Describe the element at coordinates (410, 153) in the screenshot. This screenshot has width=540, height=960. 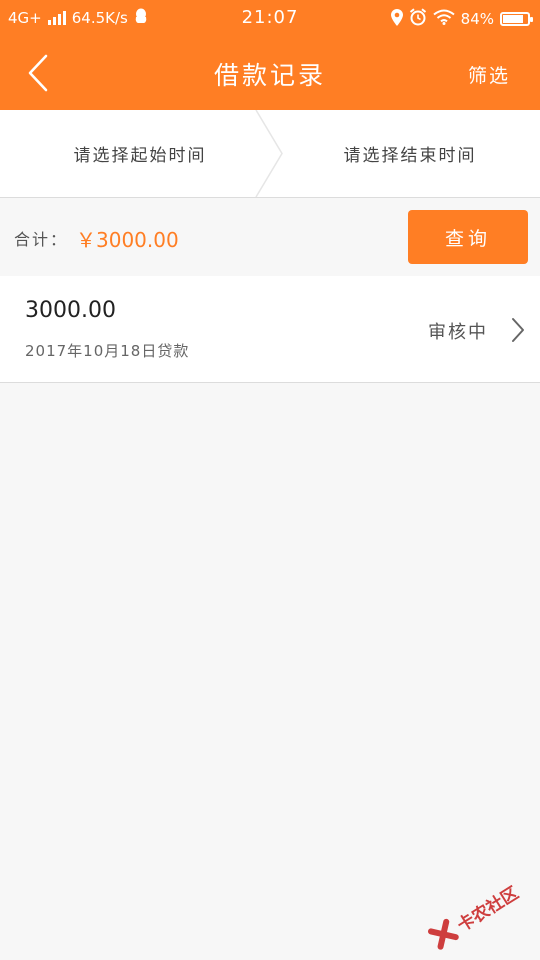
I see `end-date-picker: 请选择结束时间` at that location.